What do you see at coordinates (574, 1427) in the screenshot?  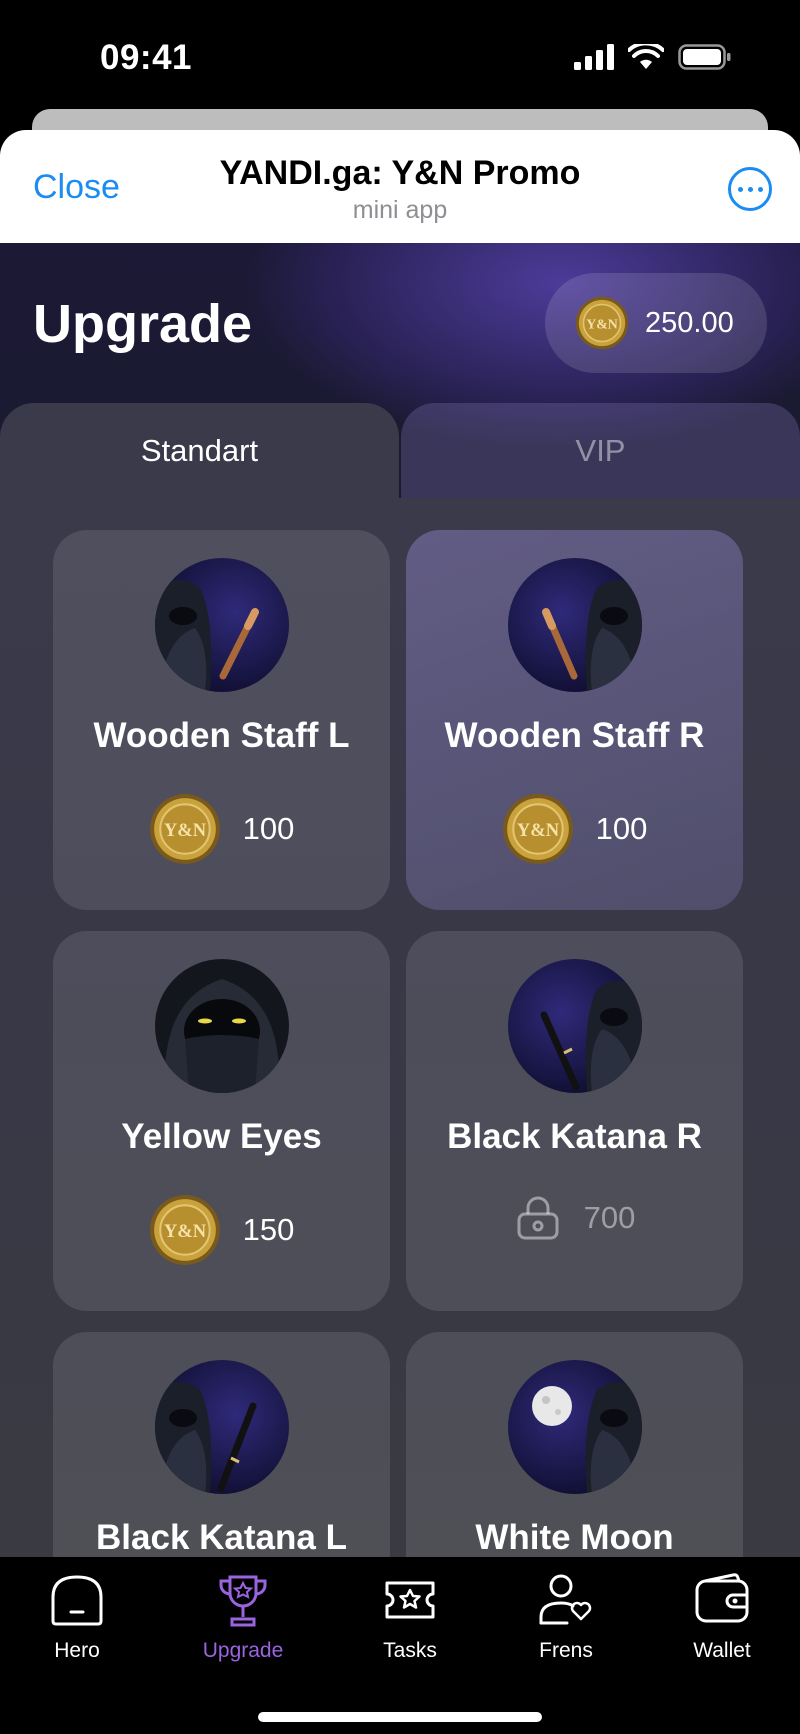 I see `ninja-white-moon-avatar` at bounding box center [574, 1427].